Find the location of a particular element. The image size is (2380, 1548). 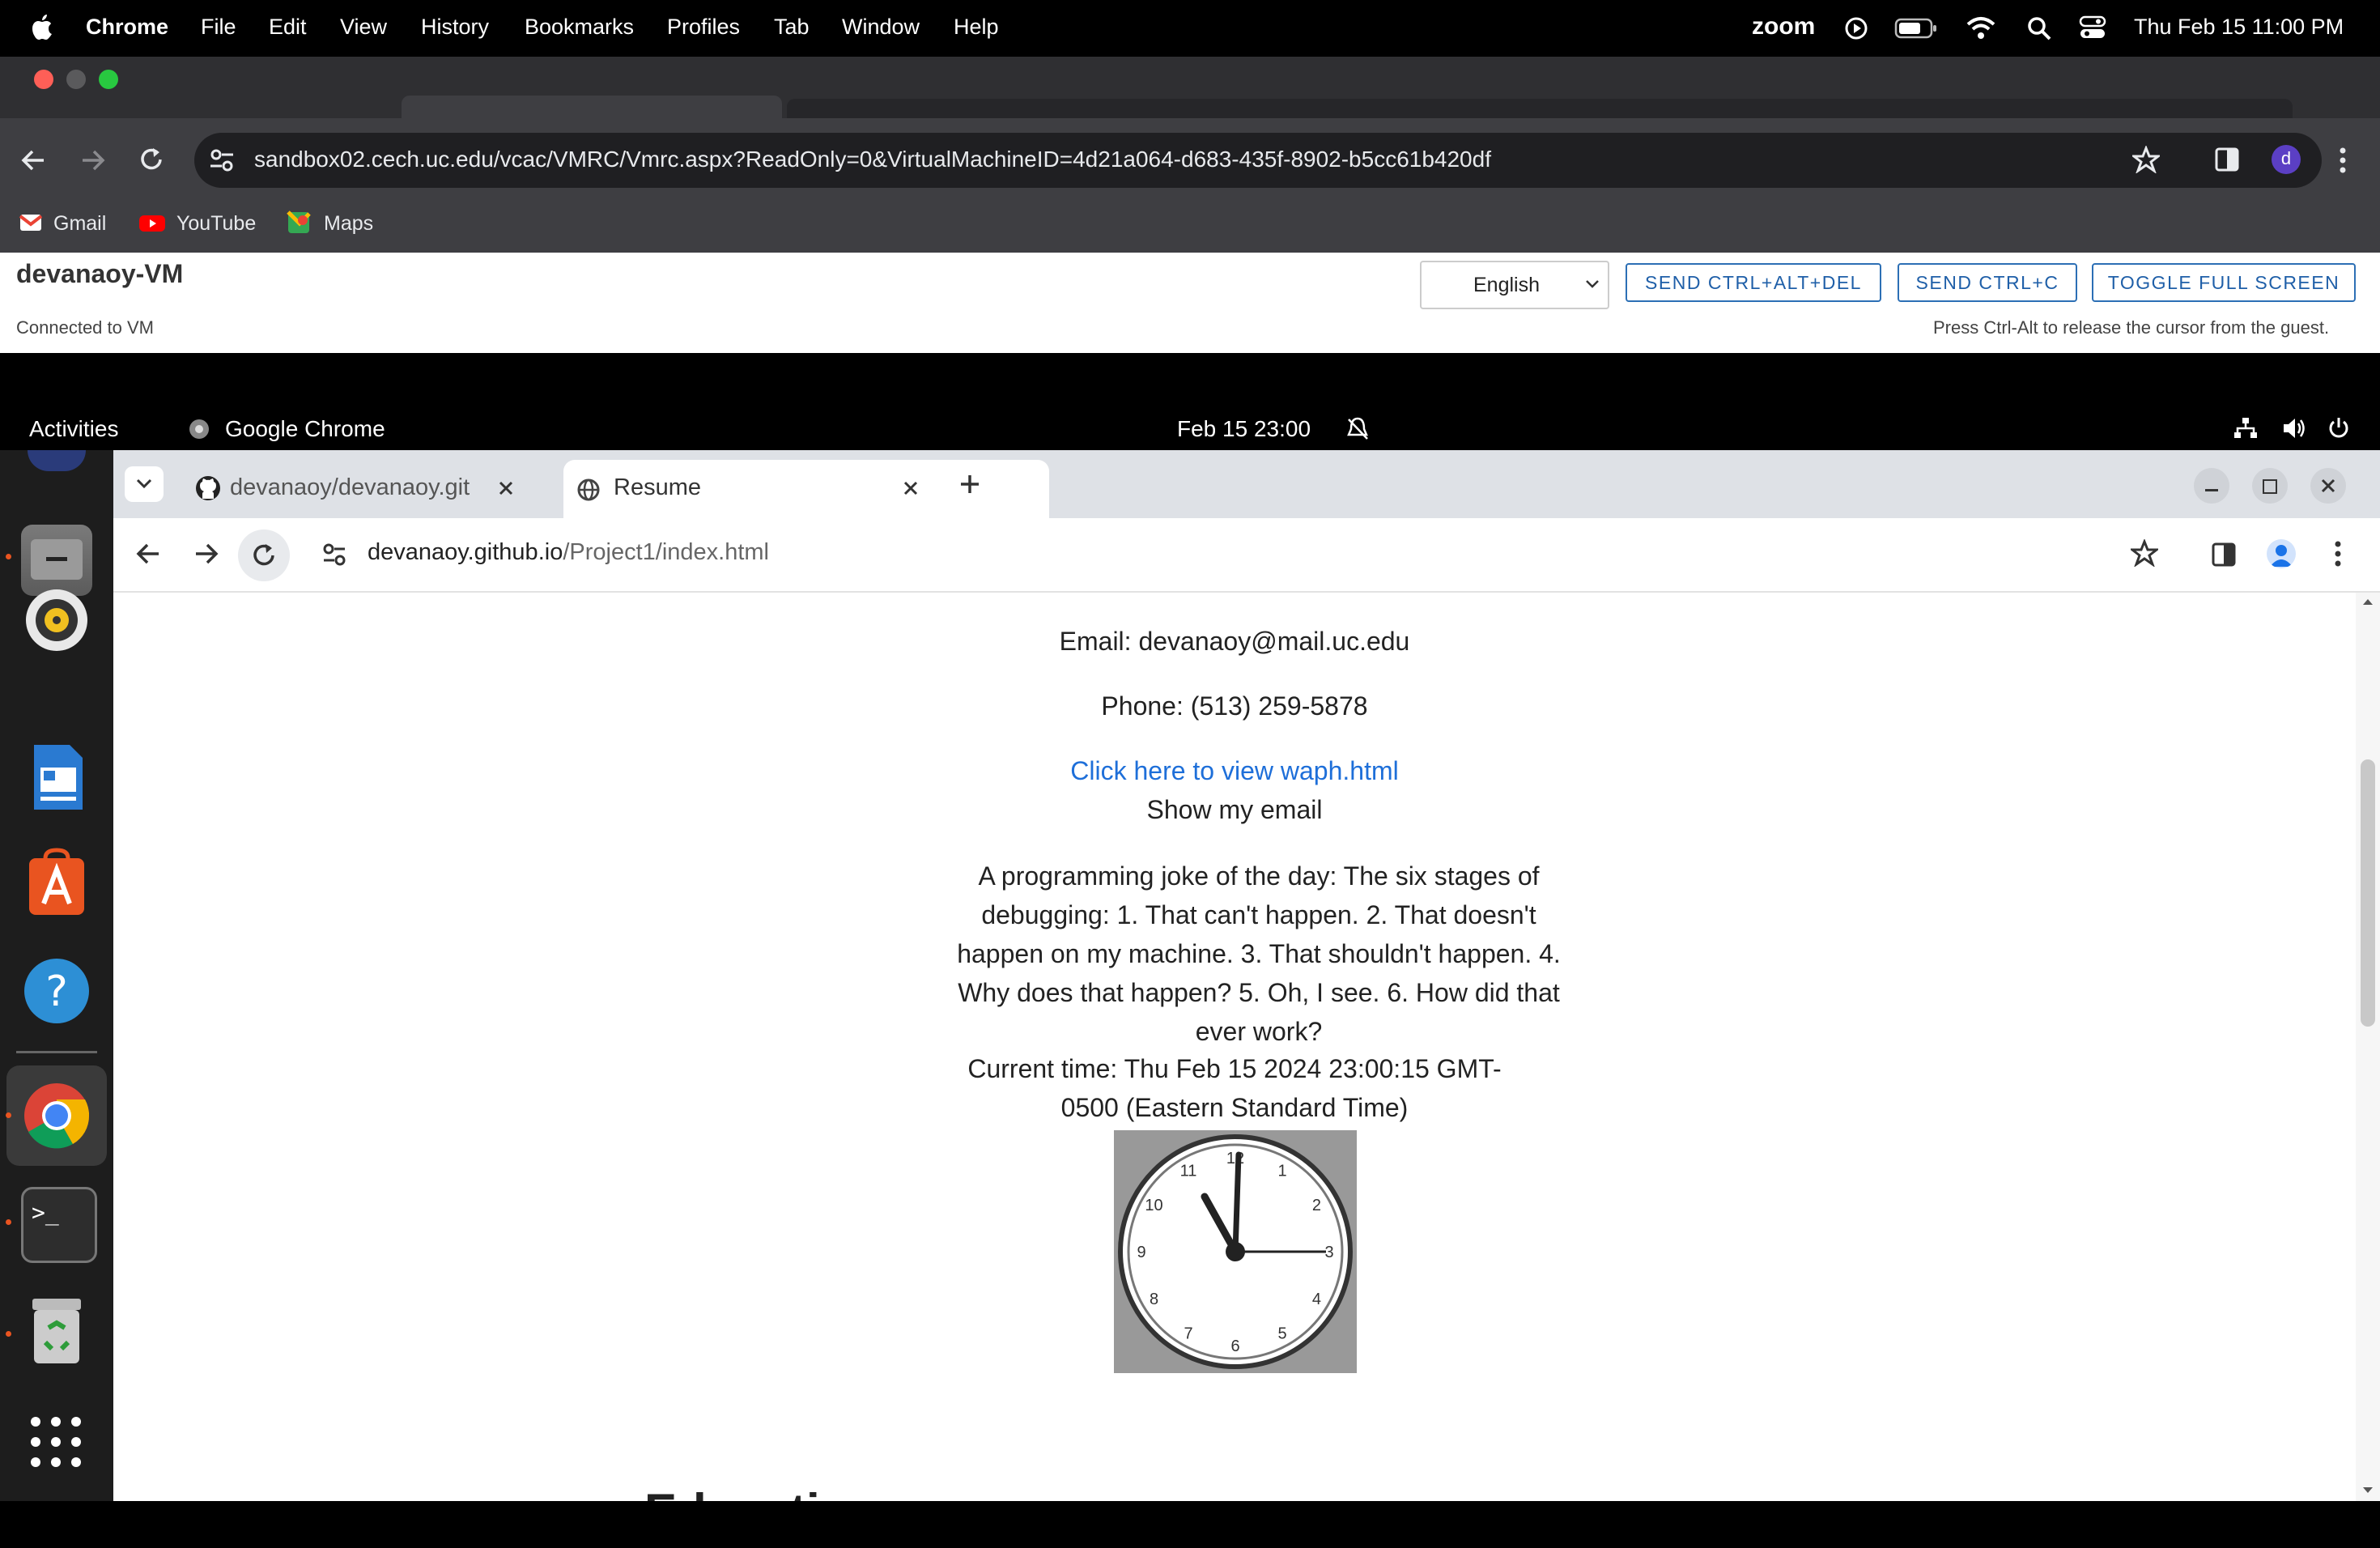

tab-search-button is located at coordinates (144, 484).